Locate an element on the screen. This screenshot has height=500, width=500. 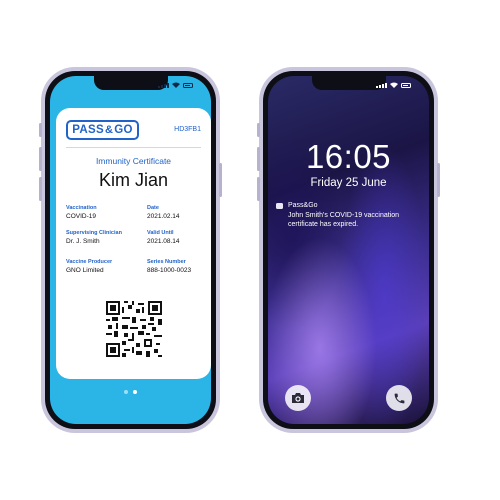
camera-icon is located at coordinates (298, 398).